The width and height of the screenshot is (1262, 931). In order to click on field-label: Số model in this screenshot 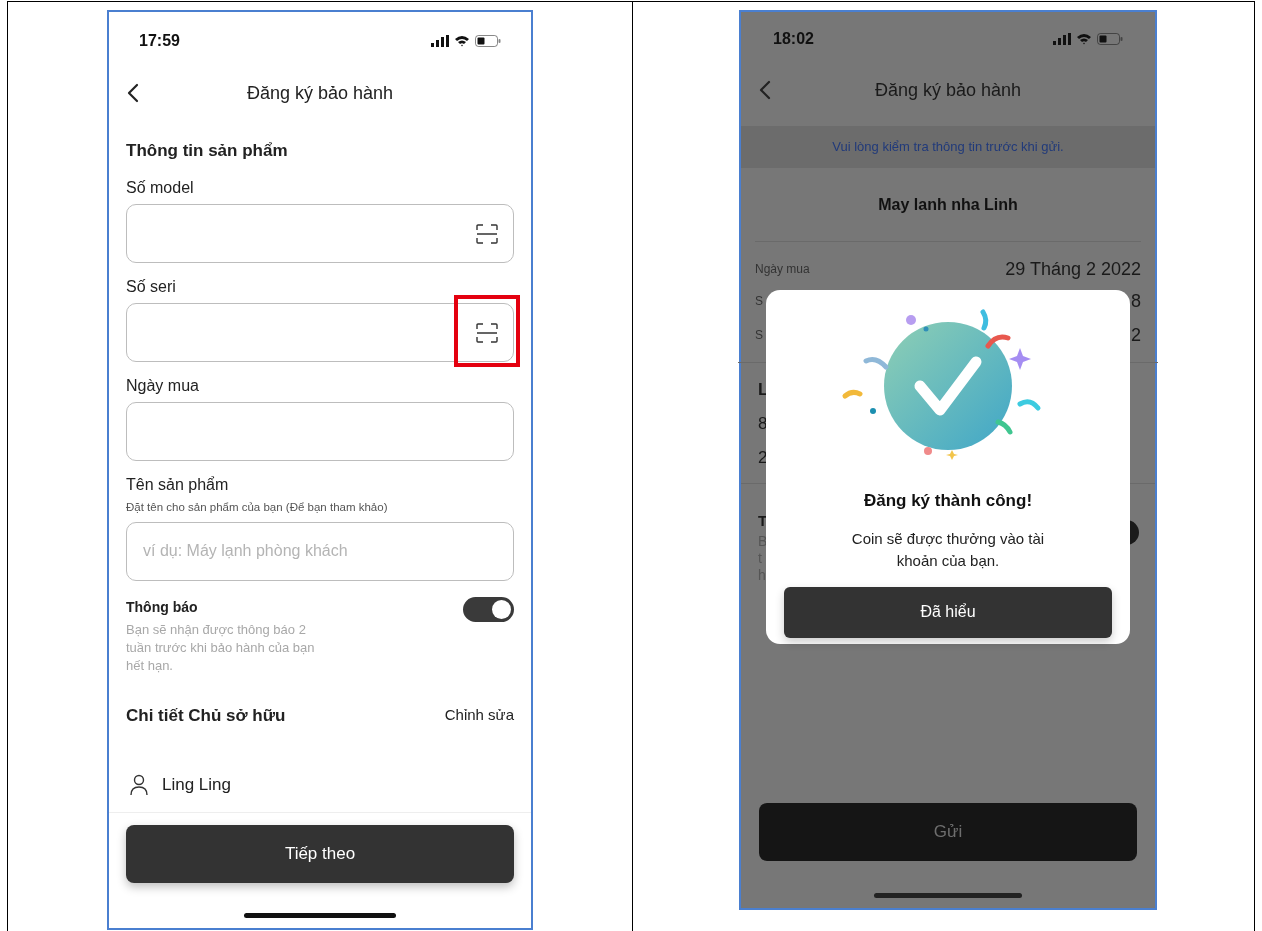, I will do `click(160, 187)`.